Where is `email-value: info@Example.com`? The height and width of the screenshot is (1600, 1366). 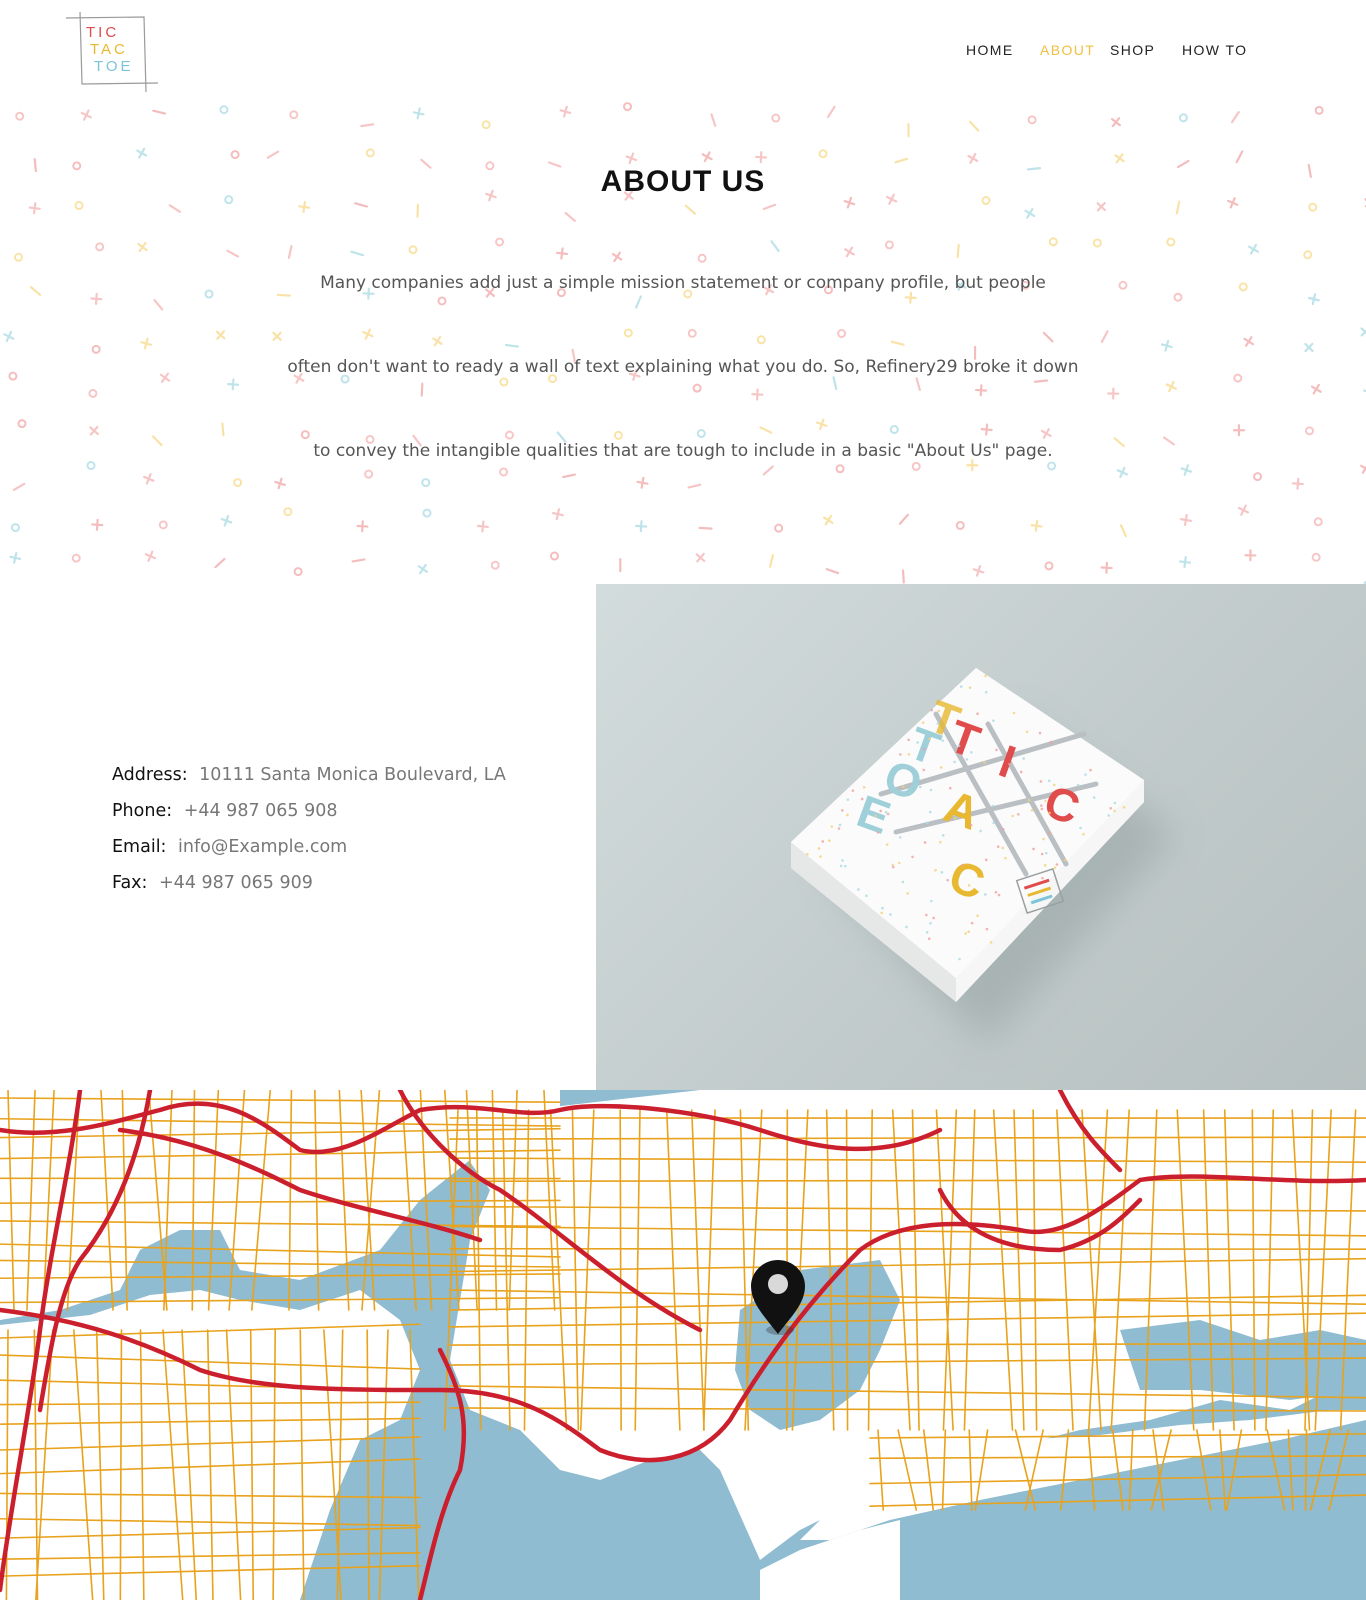
email-value: info@Example.com is located at coordinates (262, 847).